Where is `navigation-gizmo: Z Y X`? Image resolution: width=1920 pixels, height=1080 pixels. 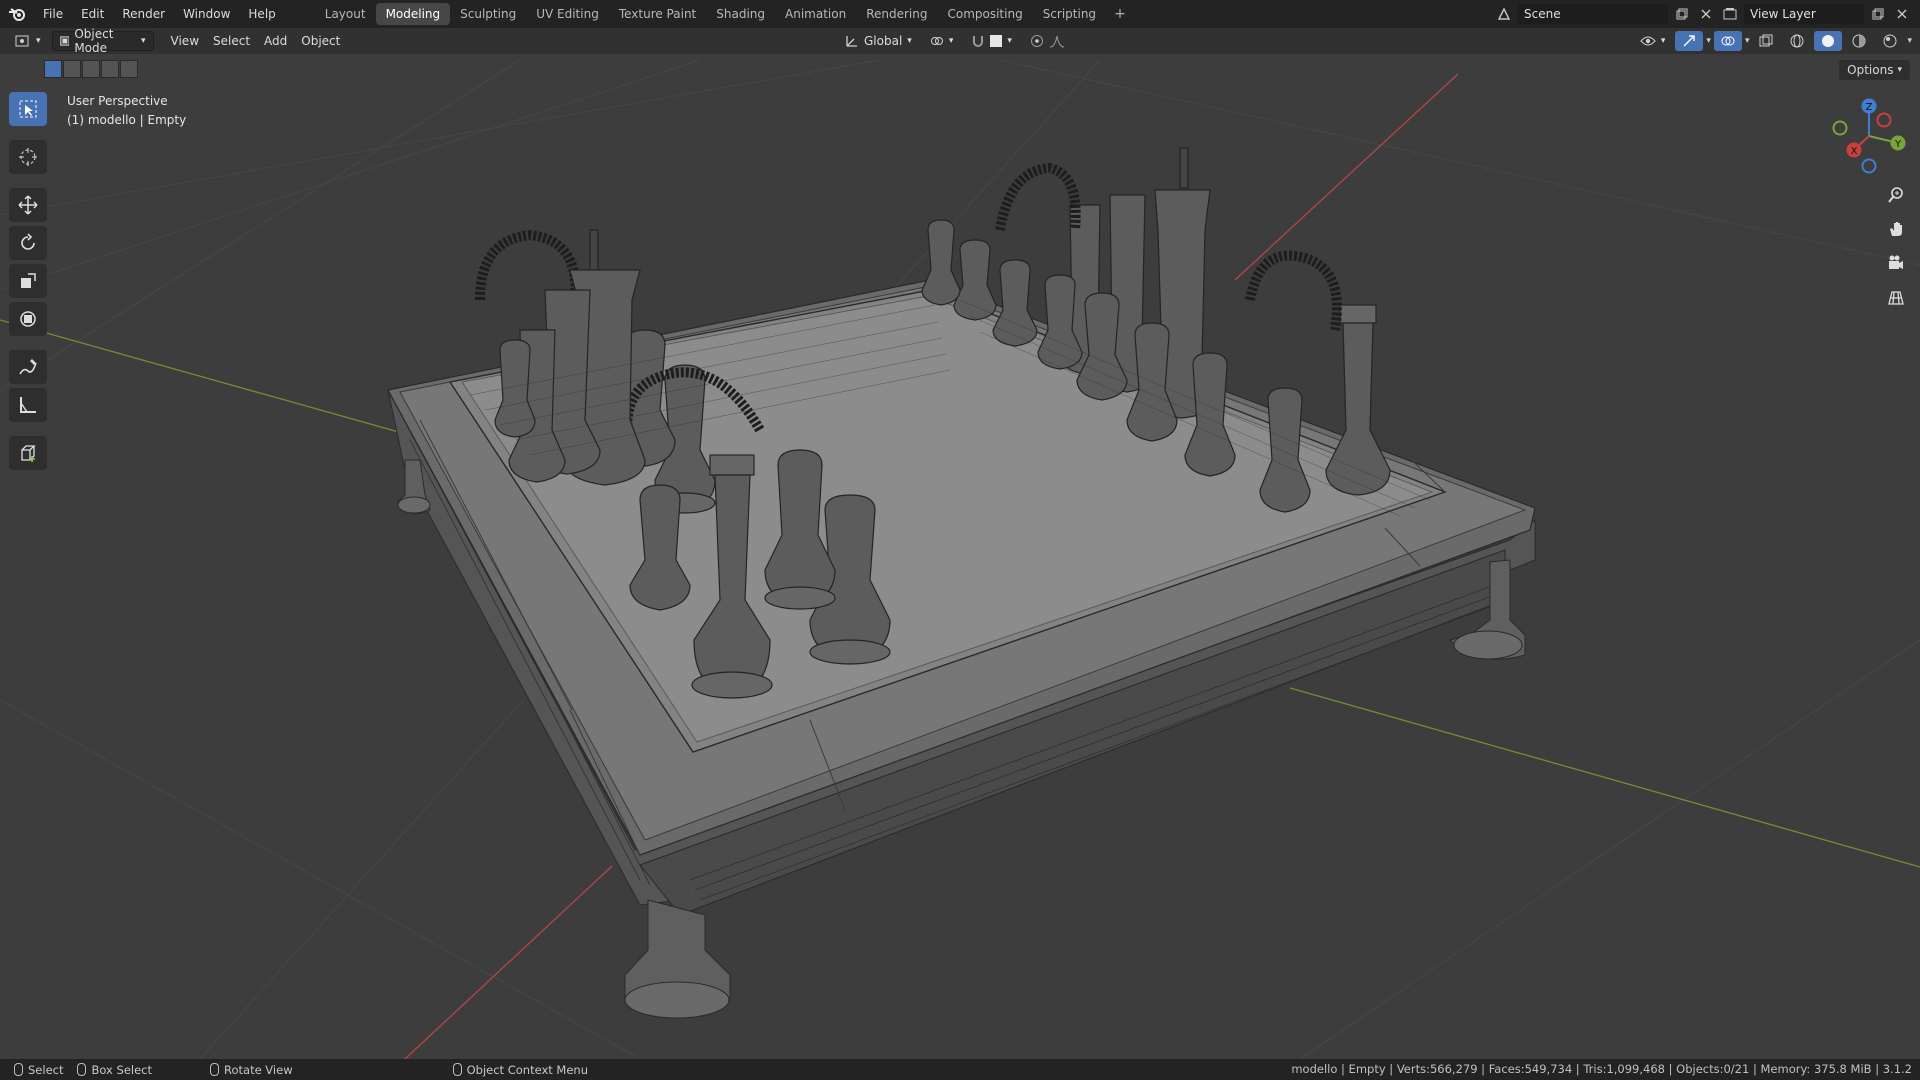
navigation-gizmo: Z Y X is located at coordinates (1869, 134).